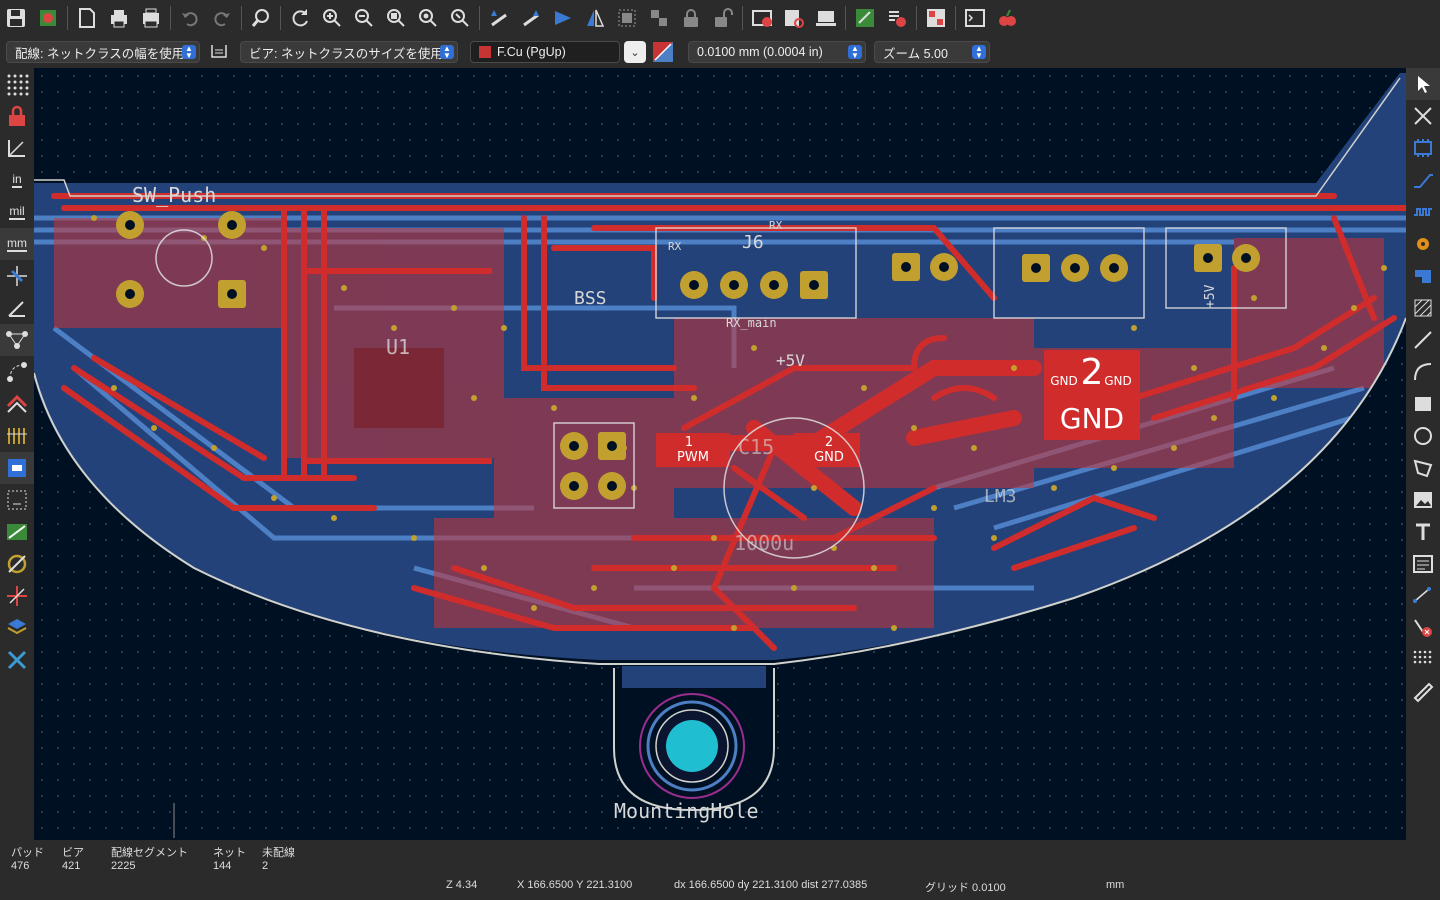  I want to click on footprint-editor-icon, so click(762, 18).